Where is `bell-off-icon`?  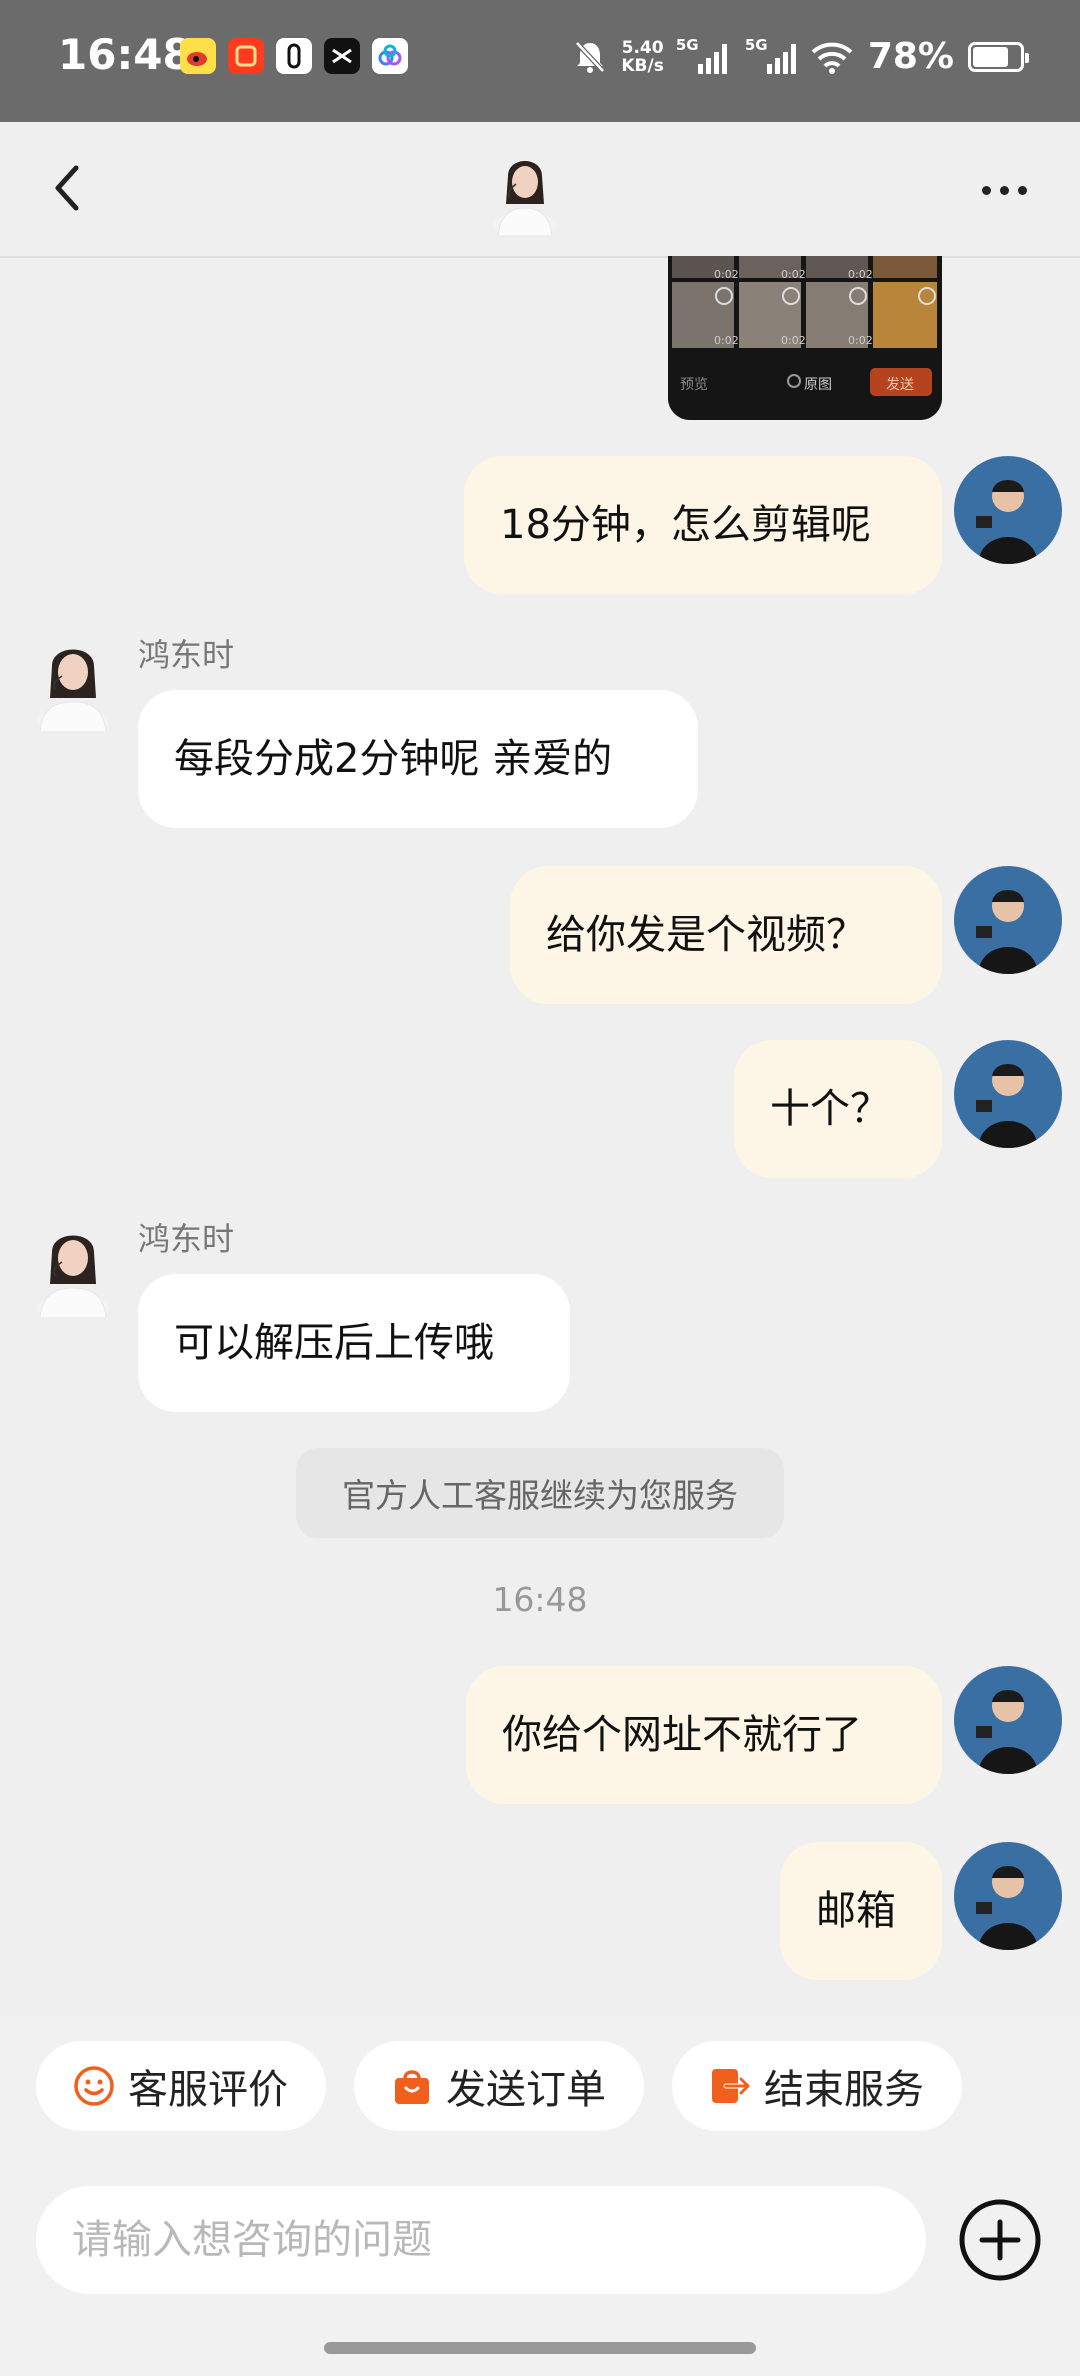 bell-off-icon is located at coordinates (590, 56).